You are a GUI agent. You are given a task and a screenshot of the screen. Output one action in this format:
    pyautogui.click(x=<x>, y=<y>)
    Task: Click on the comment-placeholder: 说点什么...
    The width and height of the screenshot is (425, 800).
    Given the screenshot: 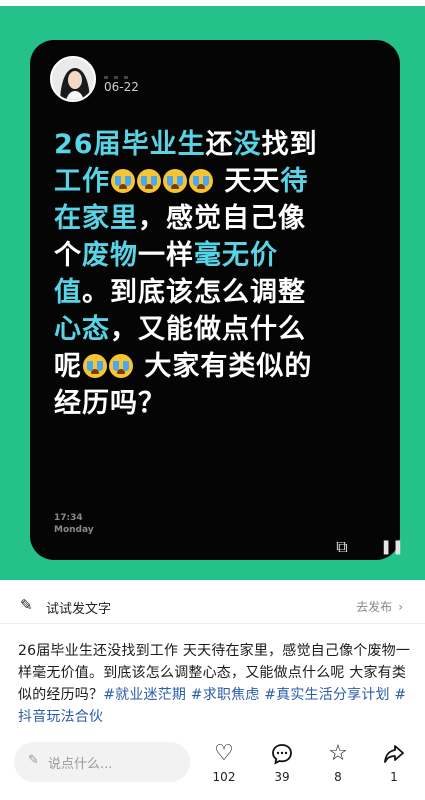 What is the action you would take?
    pyautogui.click(x=80, y=764)
    